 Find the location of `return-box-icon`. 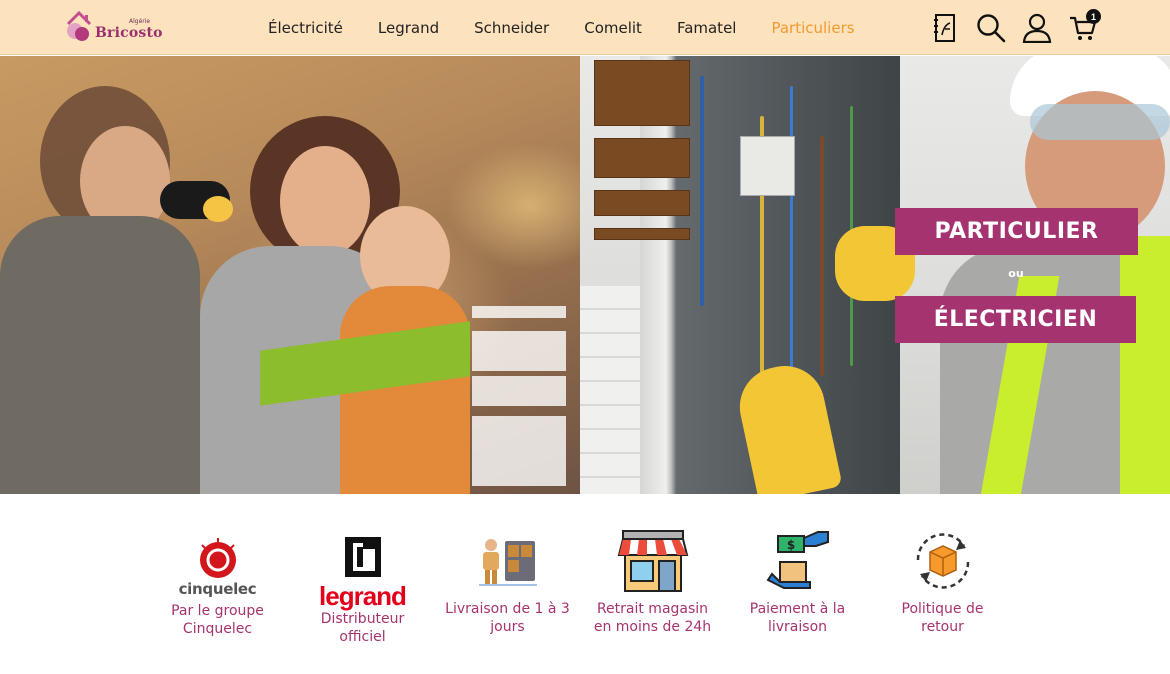

return-box-icon is located at coordinates (943, 561).